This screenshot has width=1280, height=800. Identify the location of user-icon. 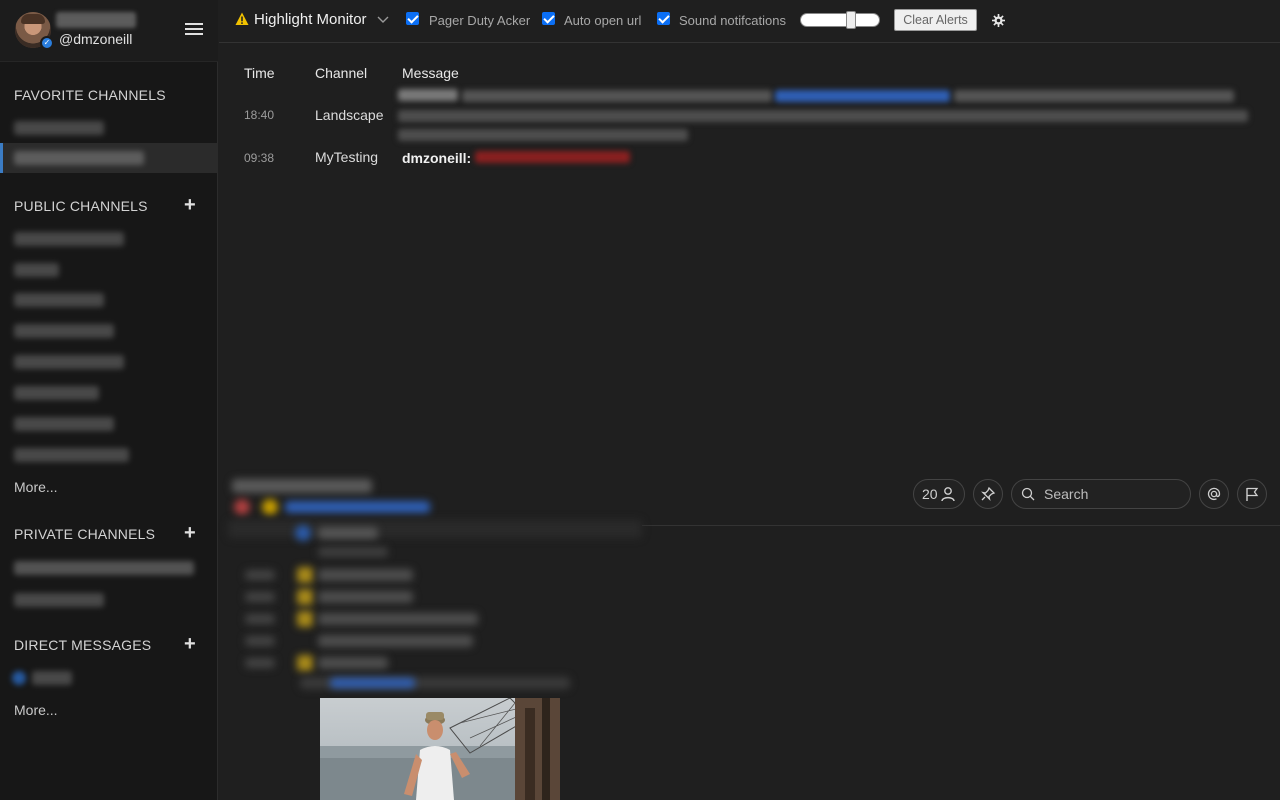
(948, 494).